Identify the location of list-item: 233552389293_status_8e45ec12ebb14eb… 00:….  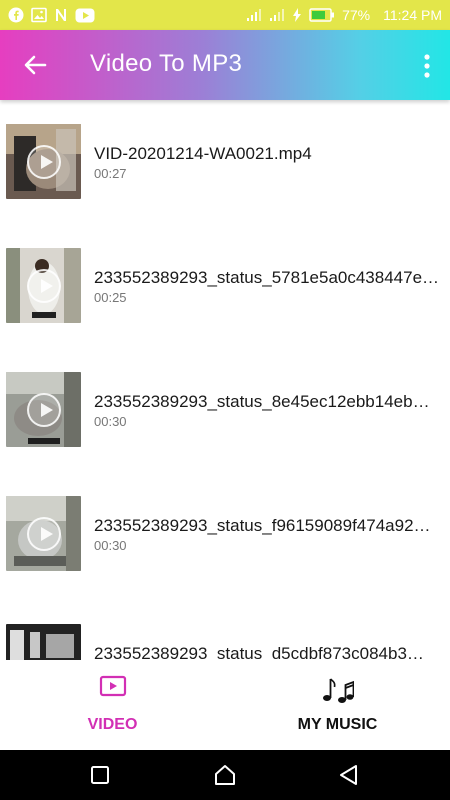
(225, 398).